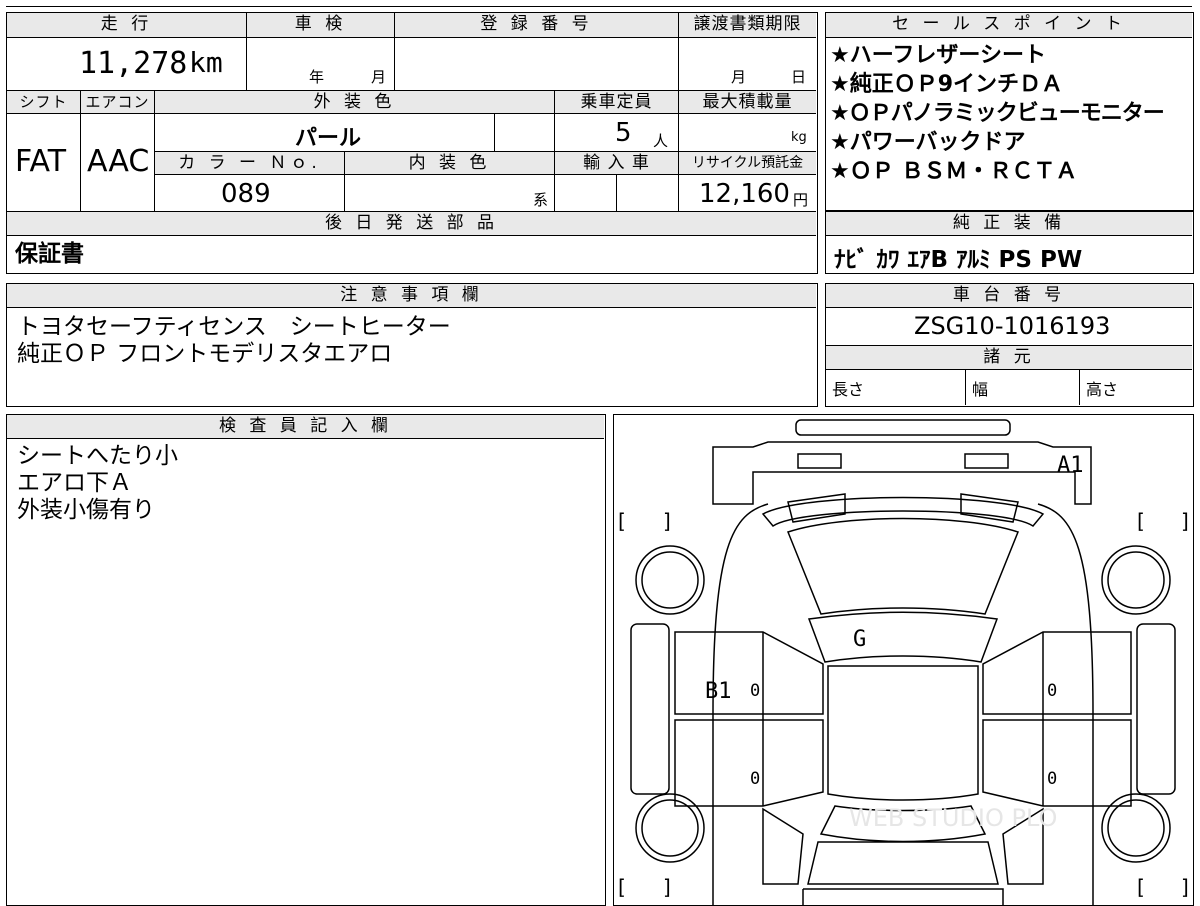 This screenshot has width=1200, height=906. I want to click on transfer-day-unit: 日, so click(799, 77).